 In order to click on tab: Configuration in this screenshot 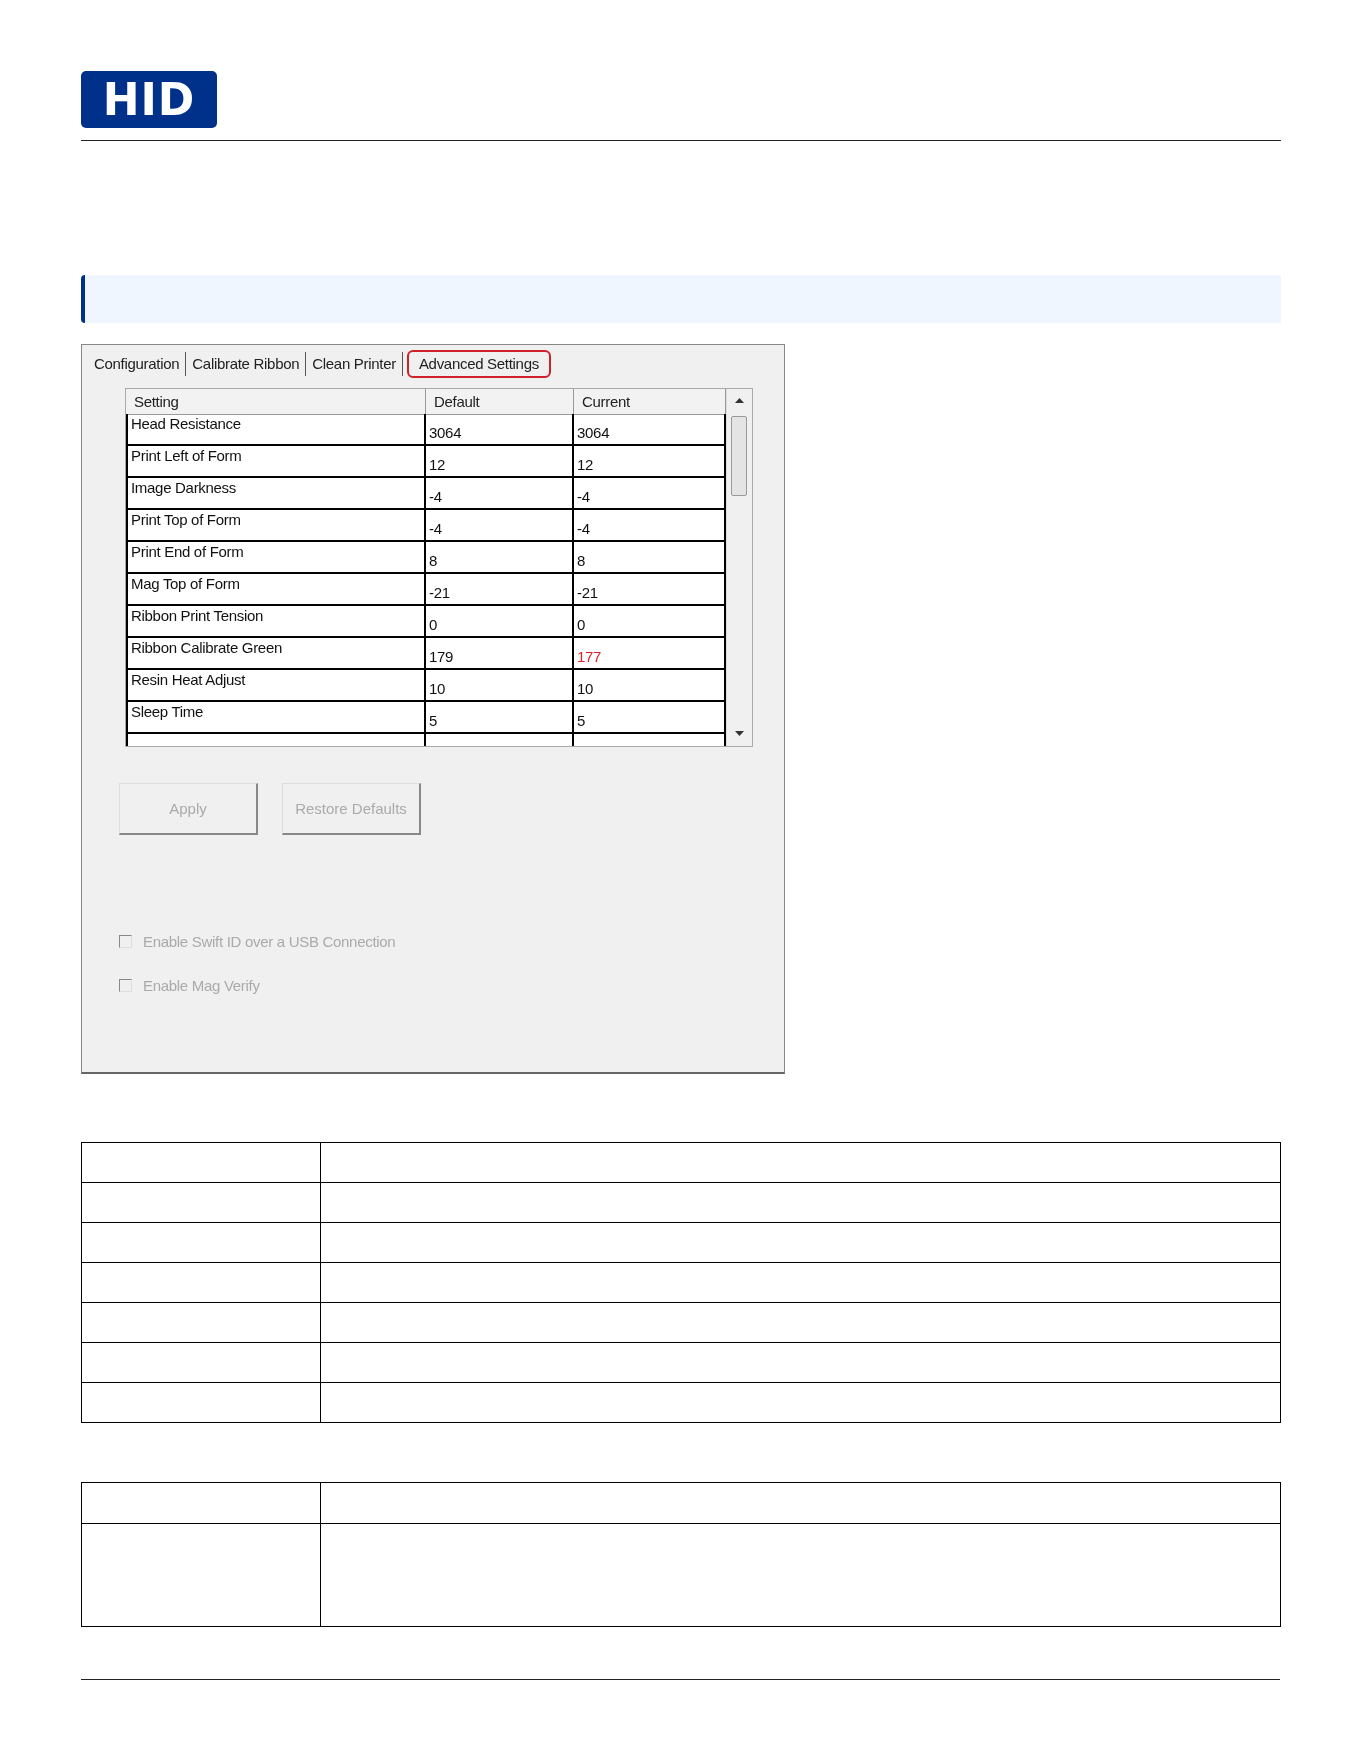, I will do `click(137, 364)`.